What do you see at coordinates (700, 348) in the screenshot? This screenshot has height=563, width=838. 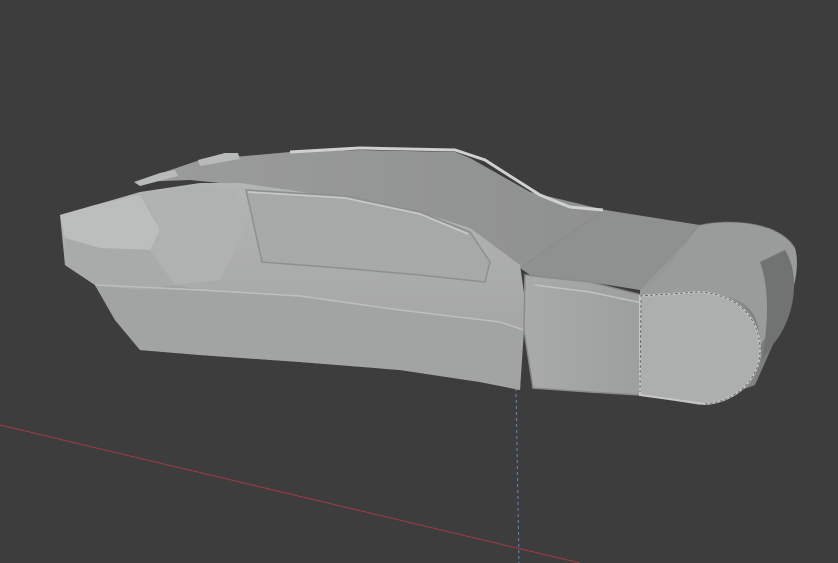 I see `rear-drum-endcap` at bounding box center [700, 348].